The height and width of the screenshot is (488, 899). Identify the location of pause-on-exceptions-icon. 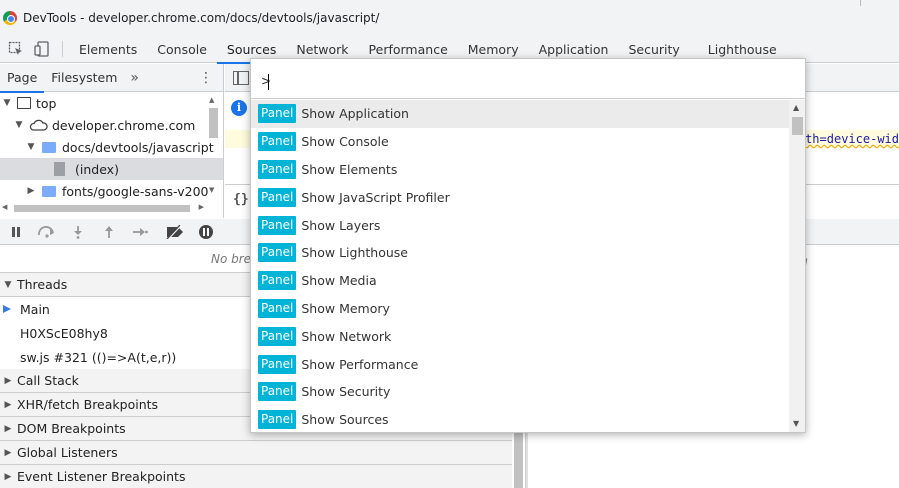
(205, 232).